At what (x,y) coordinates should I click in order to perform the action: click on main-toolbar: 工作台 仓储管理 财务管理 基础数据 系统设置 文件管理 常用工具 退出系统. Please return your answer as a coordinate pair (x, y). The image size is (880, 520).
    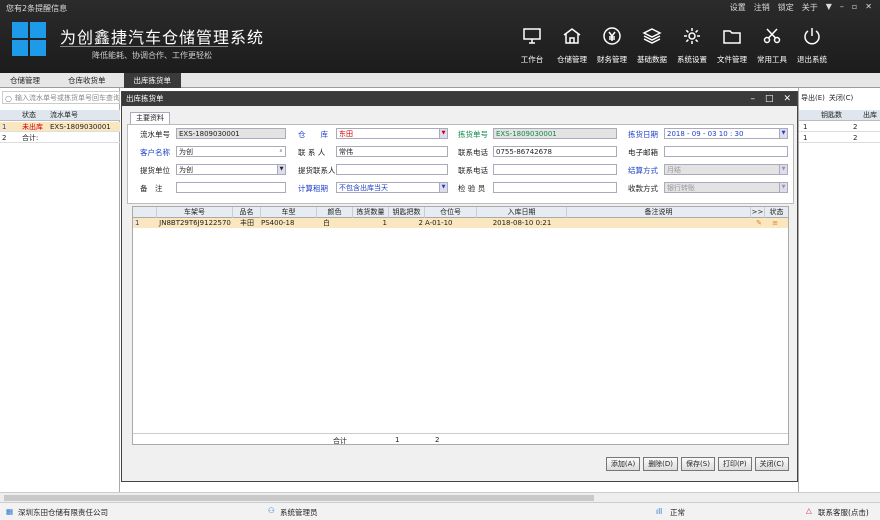
    Looking at the image, I should click on (672, 45).